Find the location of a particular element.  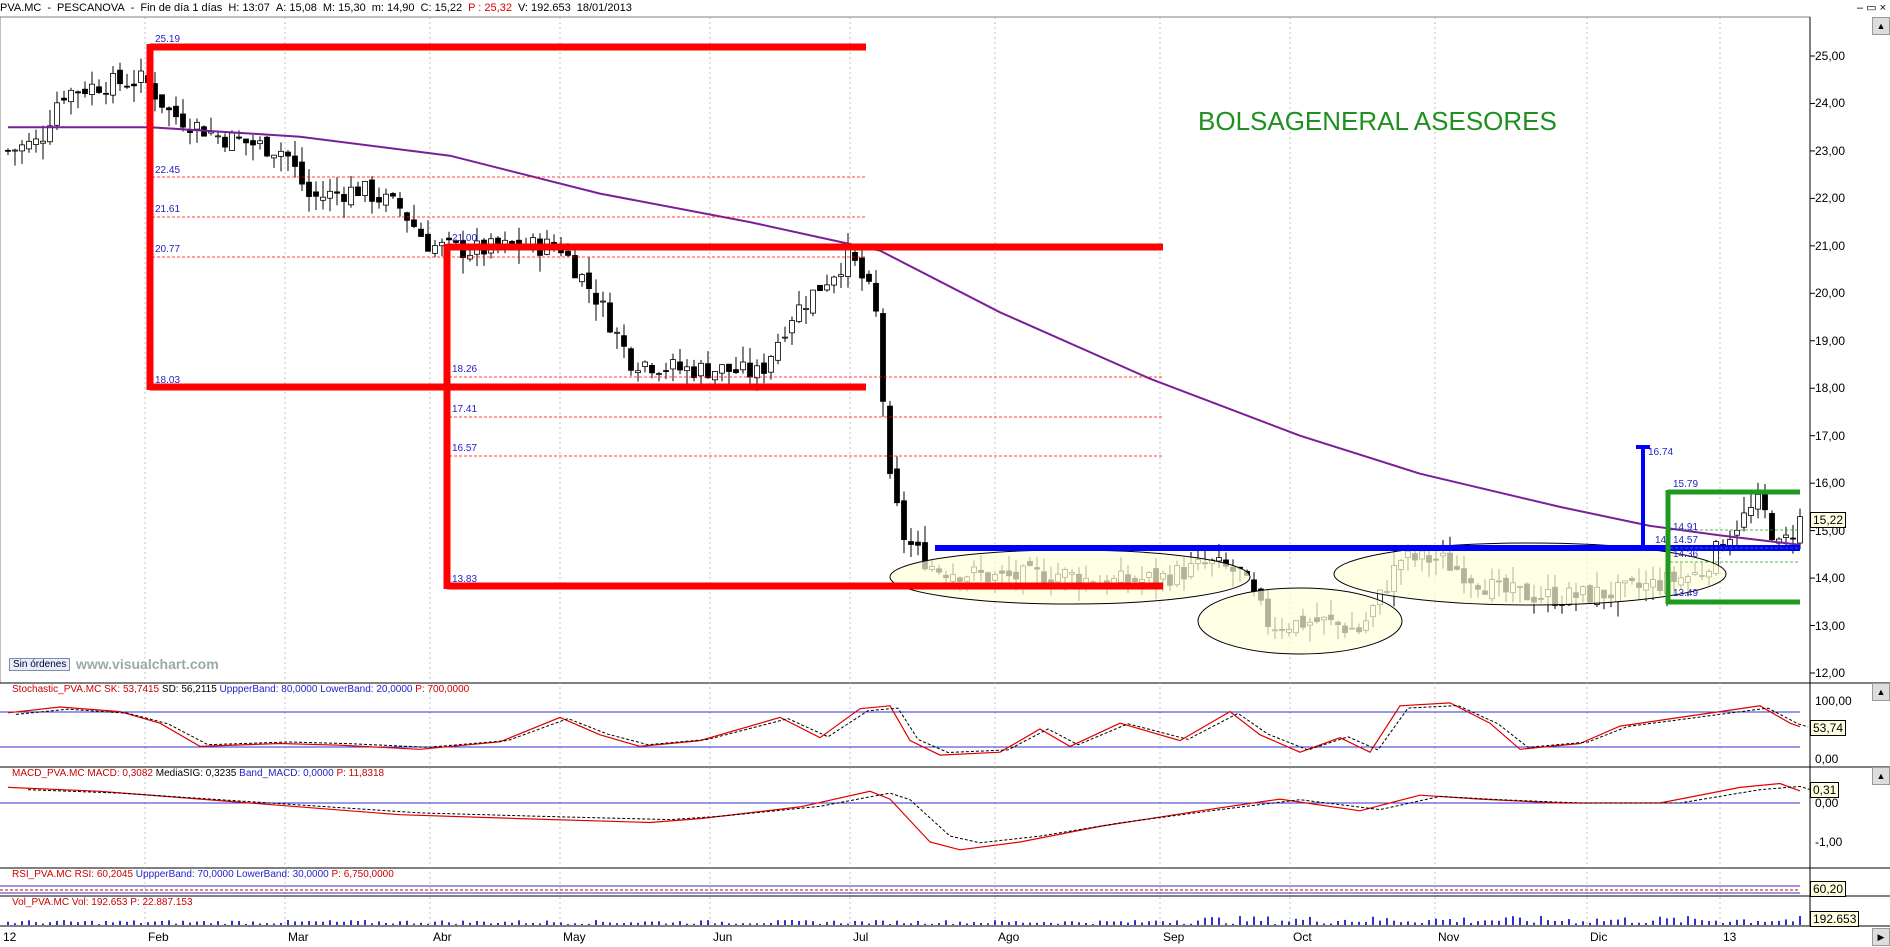

price-tick-label: 13,00 is located at coordinates (1830, 625).